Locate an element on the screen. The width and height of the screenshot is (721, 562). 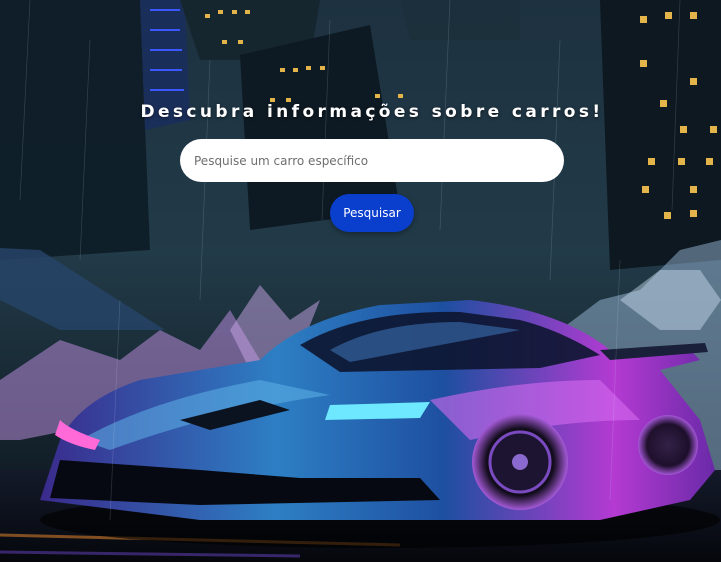
search-button: Pesquisar is located at coordinates (372, 213).